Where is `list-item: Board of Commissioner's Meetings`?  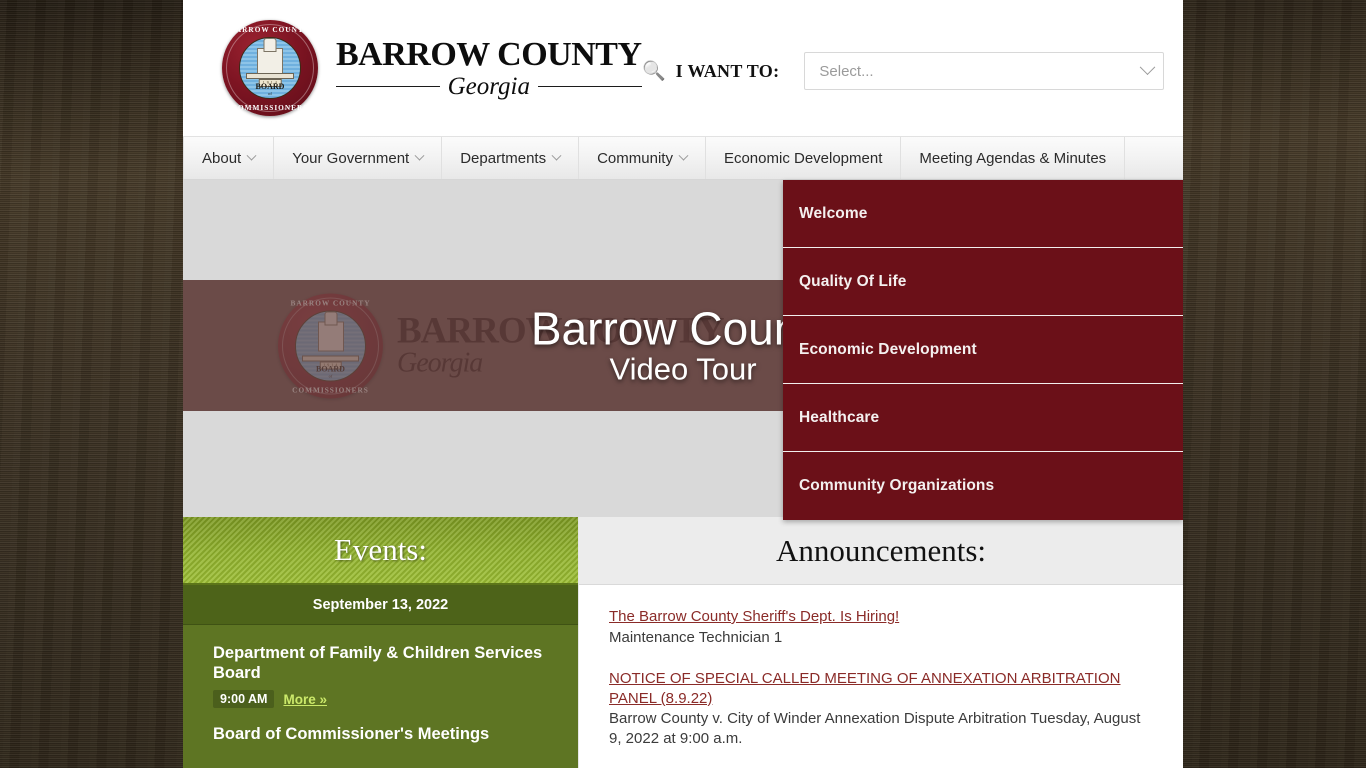
list-item: Board of Commissioner's Meetings is located at coordinates (381, 734).